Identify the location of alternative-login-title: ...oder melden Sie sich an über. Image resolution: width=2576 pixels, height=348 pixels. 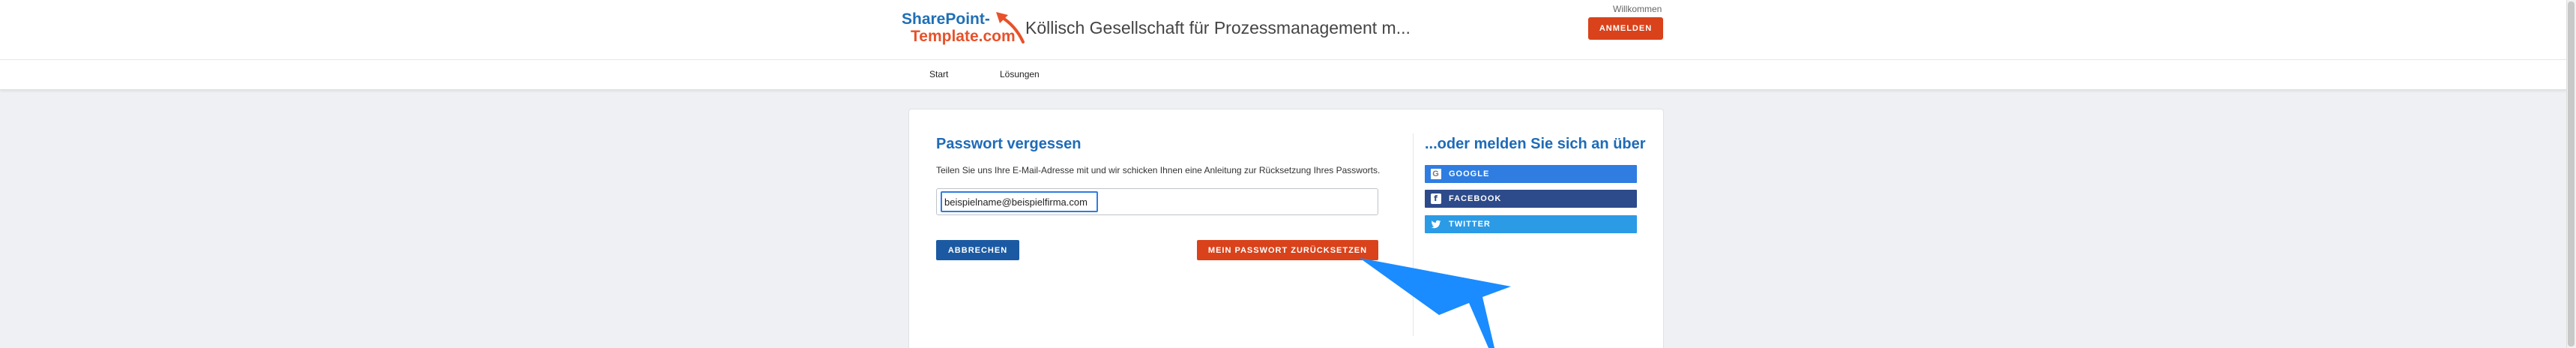
(1536, 144).